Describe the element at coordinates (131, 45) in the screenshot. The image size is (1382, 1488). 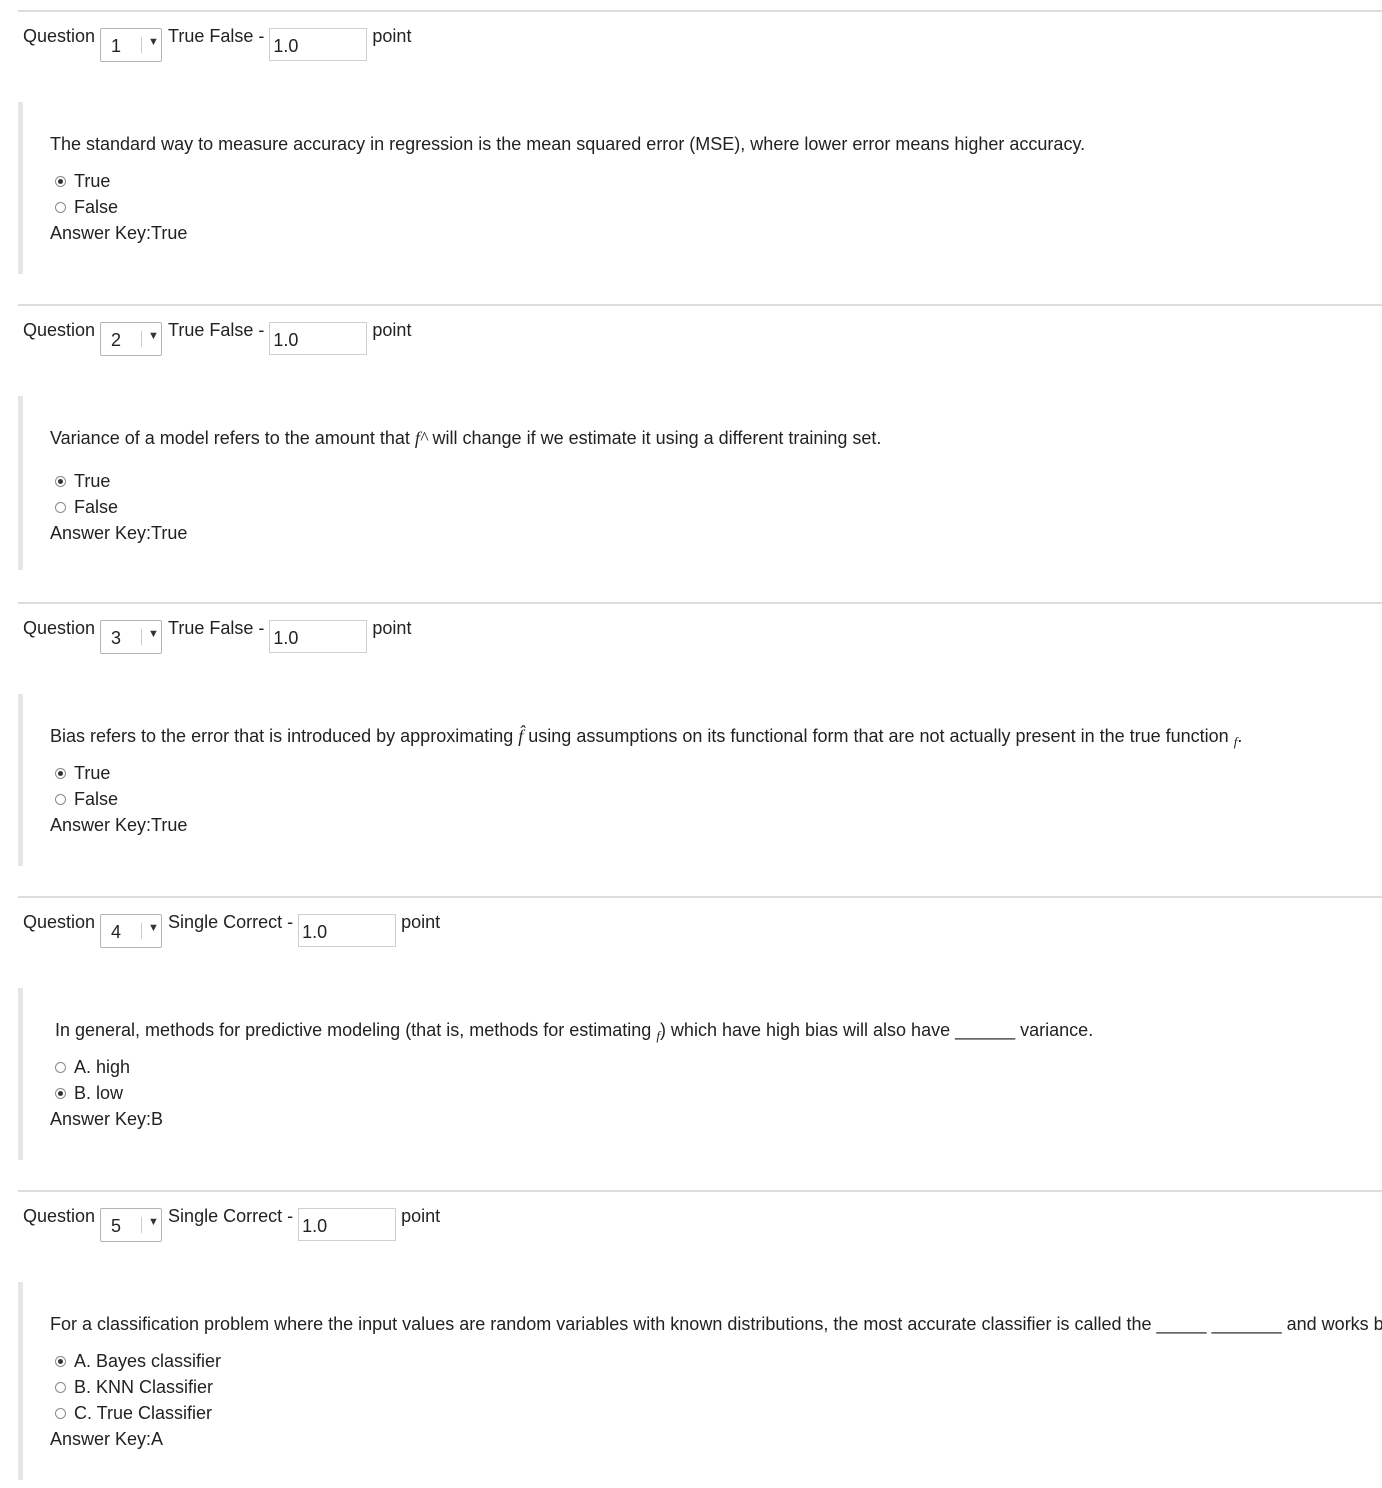
I see `question-number-select: 1 ▼` at that location.